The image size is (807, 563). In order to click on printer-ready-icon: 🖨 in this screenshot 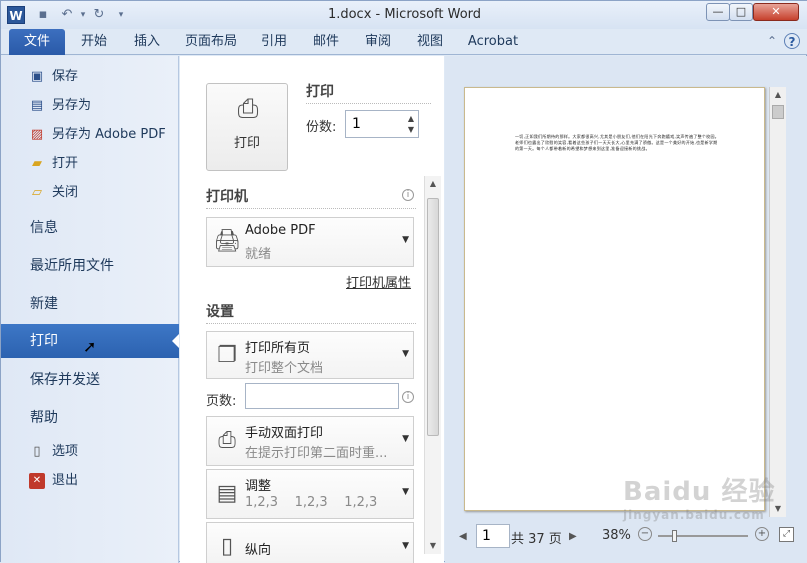, I will do `click(227, 241)`.